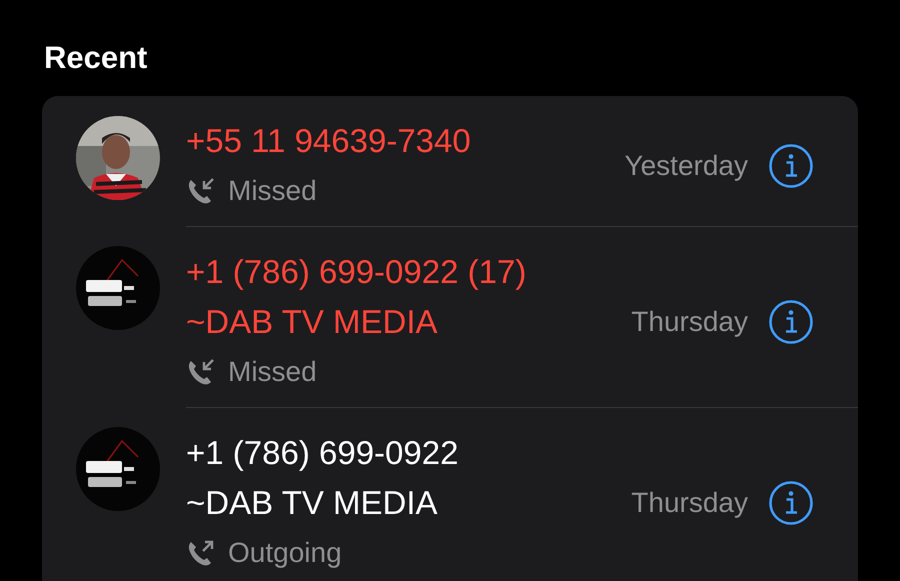  Describe the element at coordinates (96, 58) in the screenshot. I see `section-title: Recent` at that location.